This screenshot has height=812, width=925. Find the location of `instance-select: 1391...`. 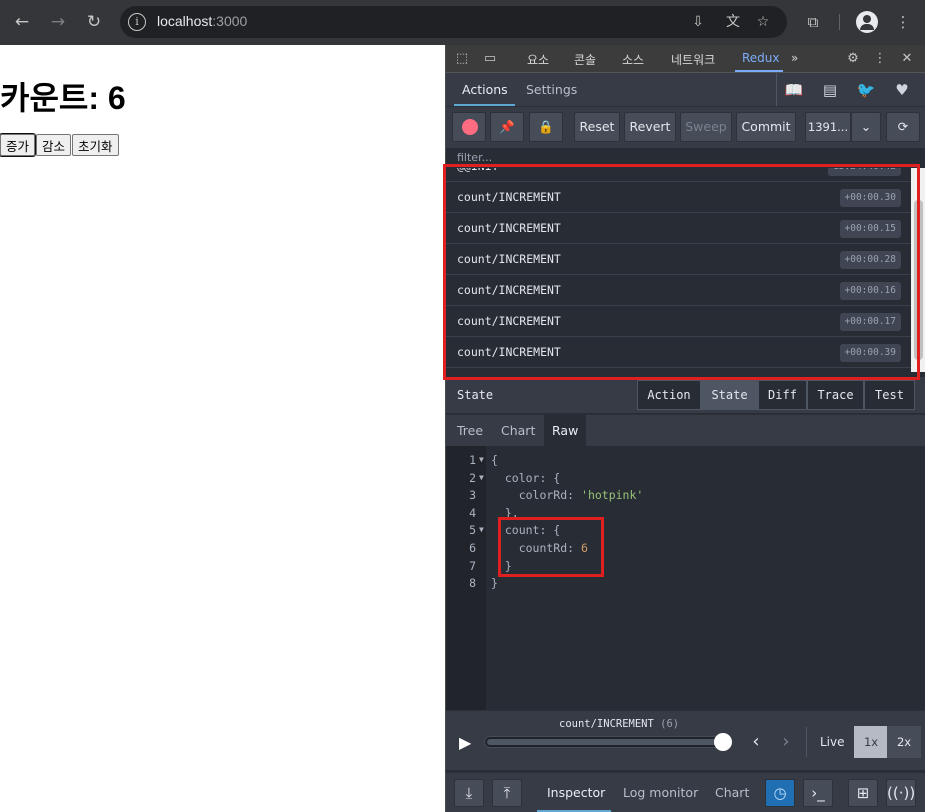

instance-select: 1391... is located at coordinates (828, 127).